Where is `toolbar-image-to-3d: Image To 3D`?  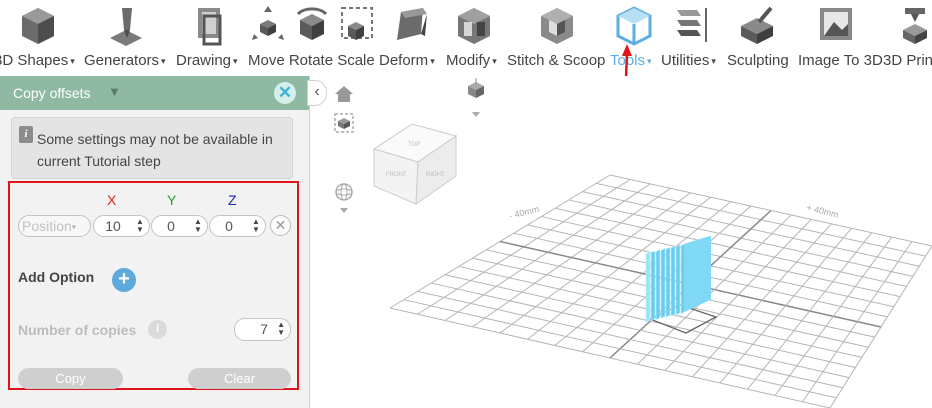 toolbar-image-to-3d: Image To 3D is located at coordinates (840, 38).